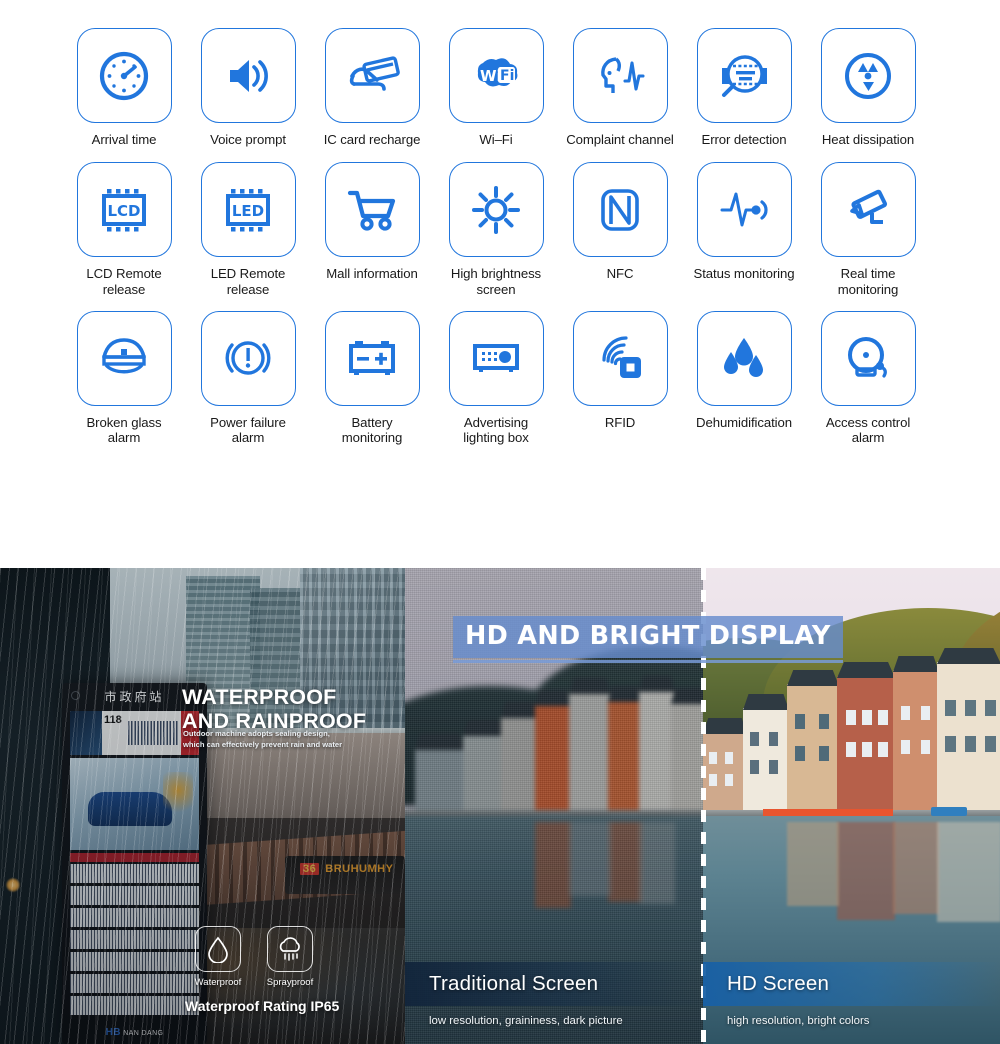 This screenshot has width=1000, height=1044. I want to click on caption-bar: Traditional Screen, so click(553, 984).